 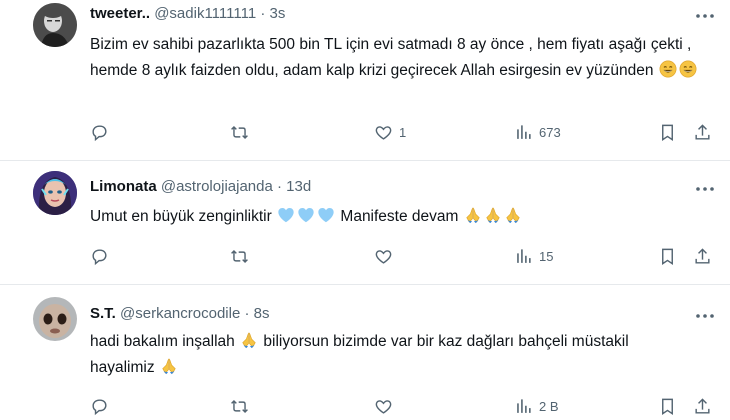 I want to click on tweet-header: S.T. @serkancrocodile · 8s, so click(x=179, y=313).